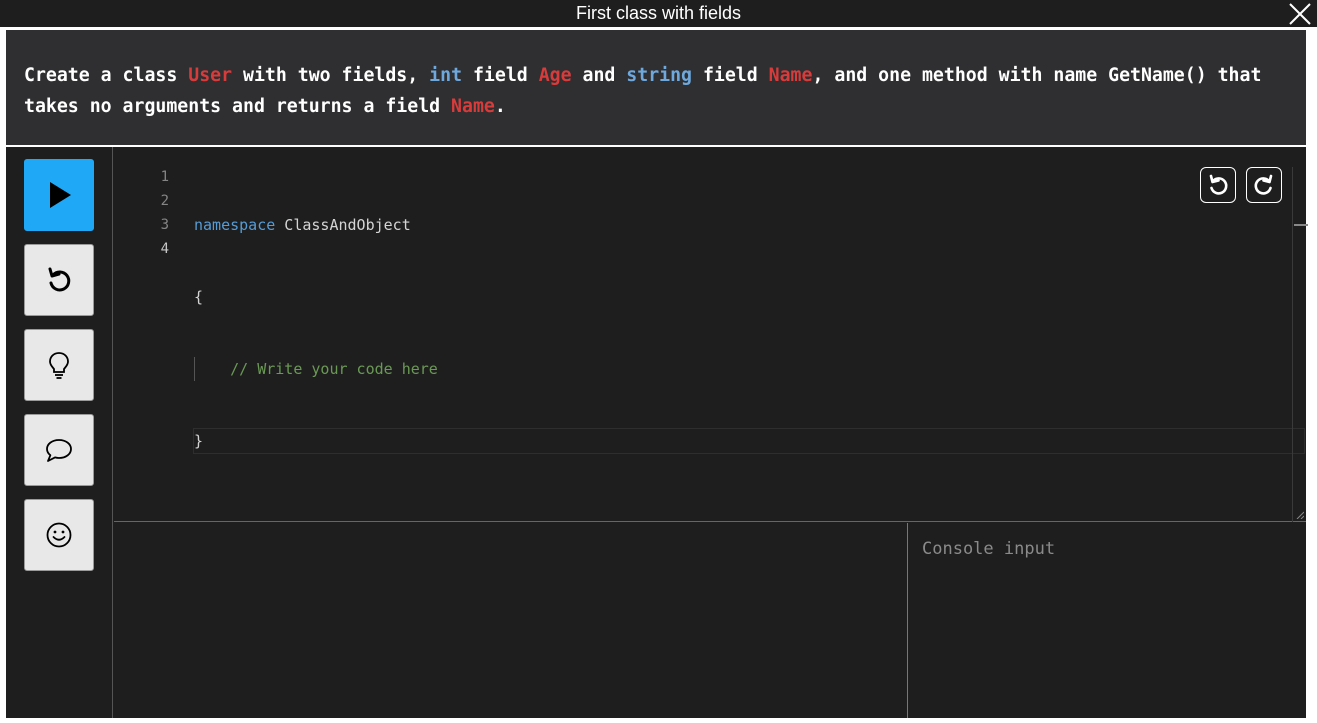  I want to click on reset-button, so click(59, 280).